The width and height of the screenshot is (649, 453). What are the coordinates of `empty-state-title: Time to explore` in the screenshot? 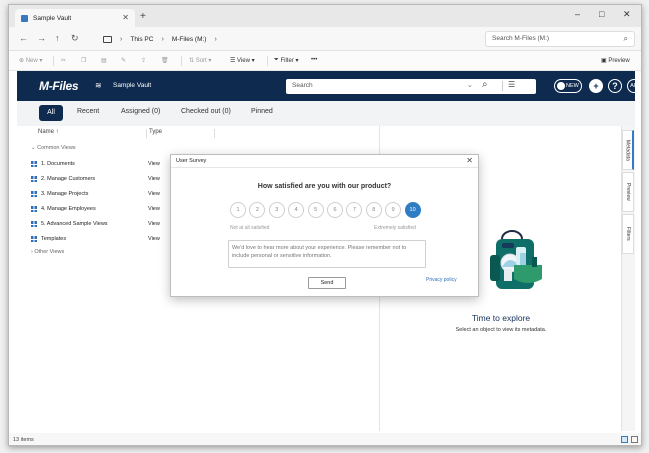 It's located at (501, 318).